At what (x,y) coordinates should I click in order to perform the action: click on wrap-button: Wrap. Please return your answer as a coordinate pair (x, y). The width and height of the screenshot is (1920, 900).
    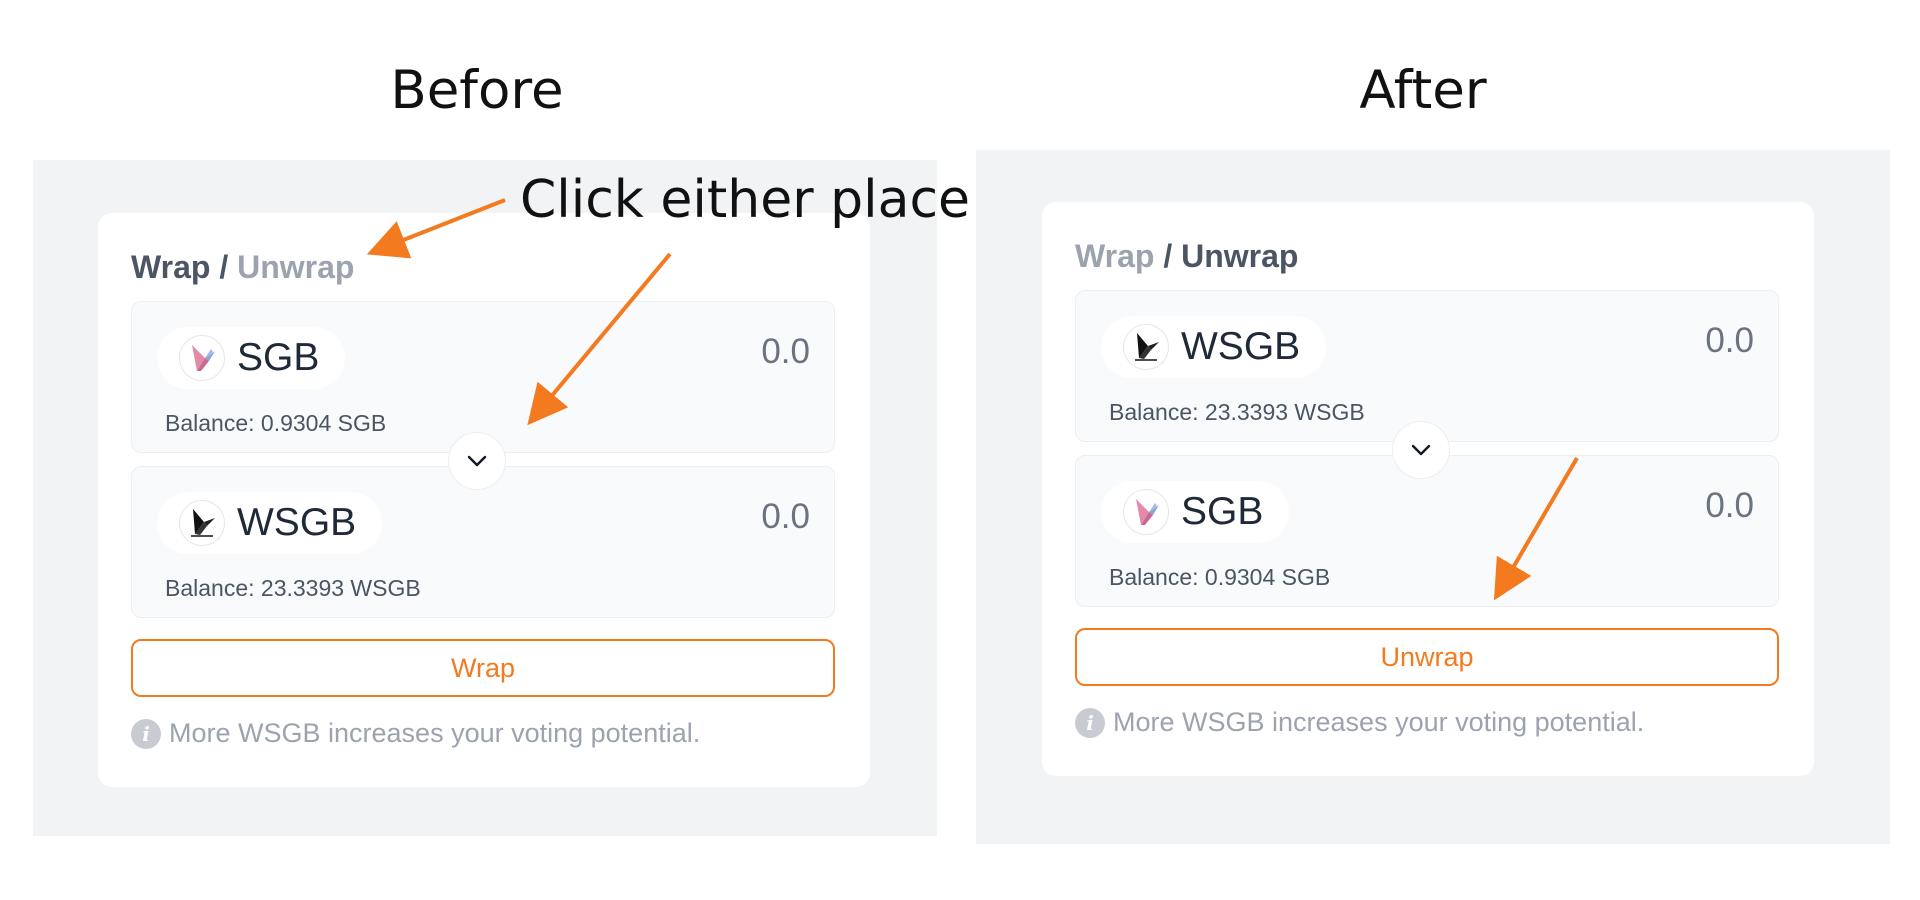
    Looking at the image, I should click on (483, 668).